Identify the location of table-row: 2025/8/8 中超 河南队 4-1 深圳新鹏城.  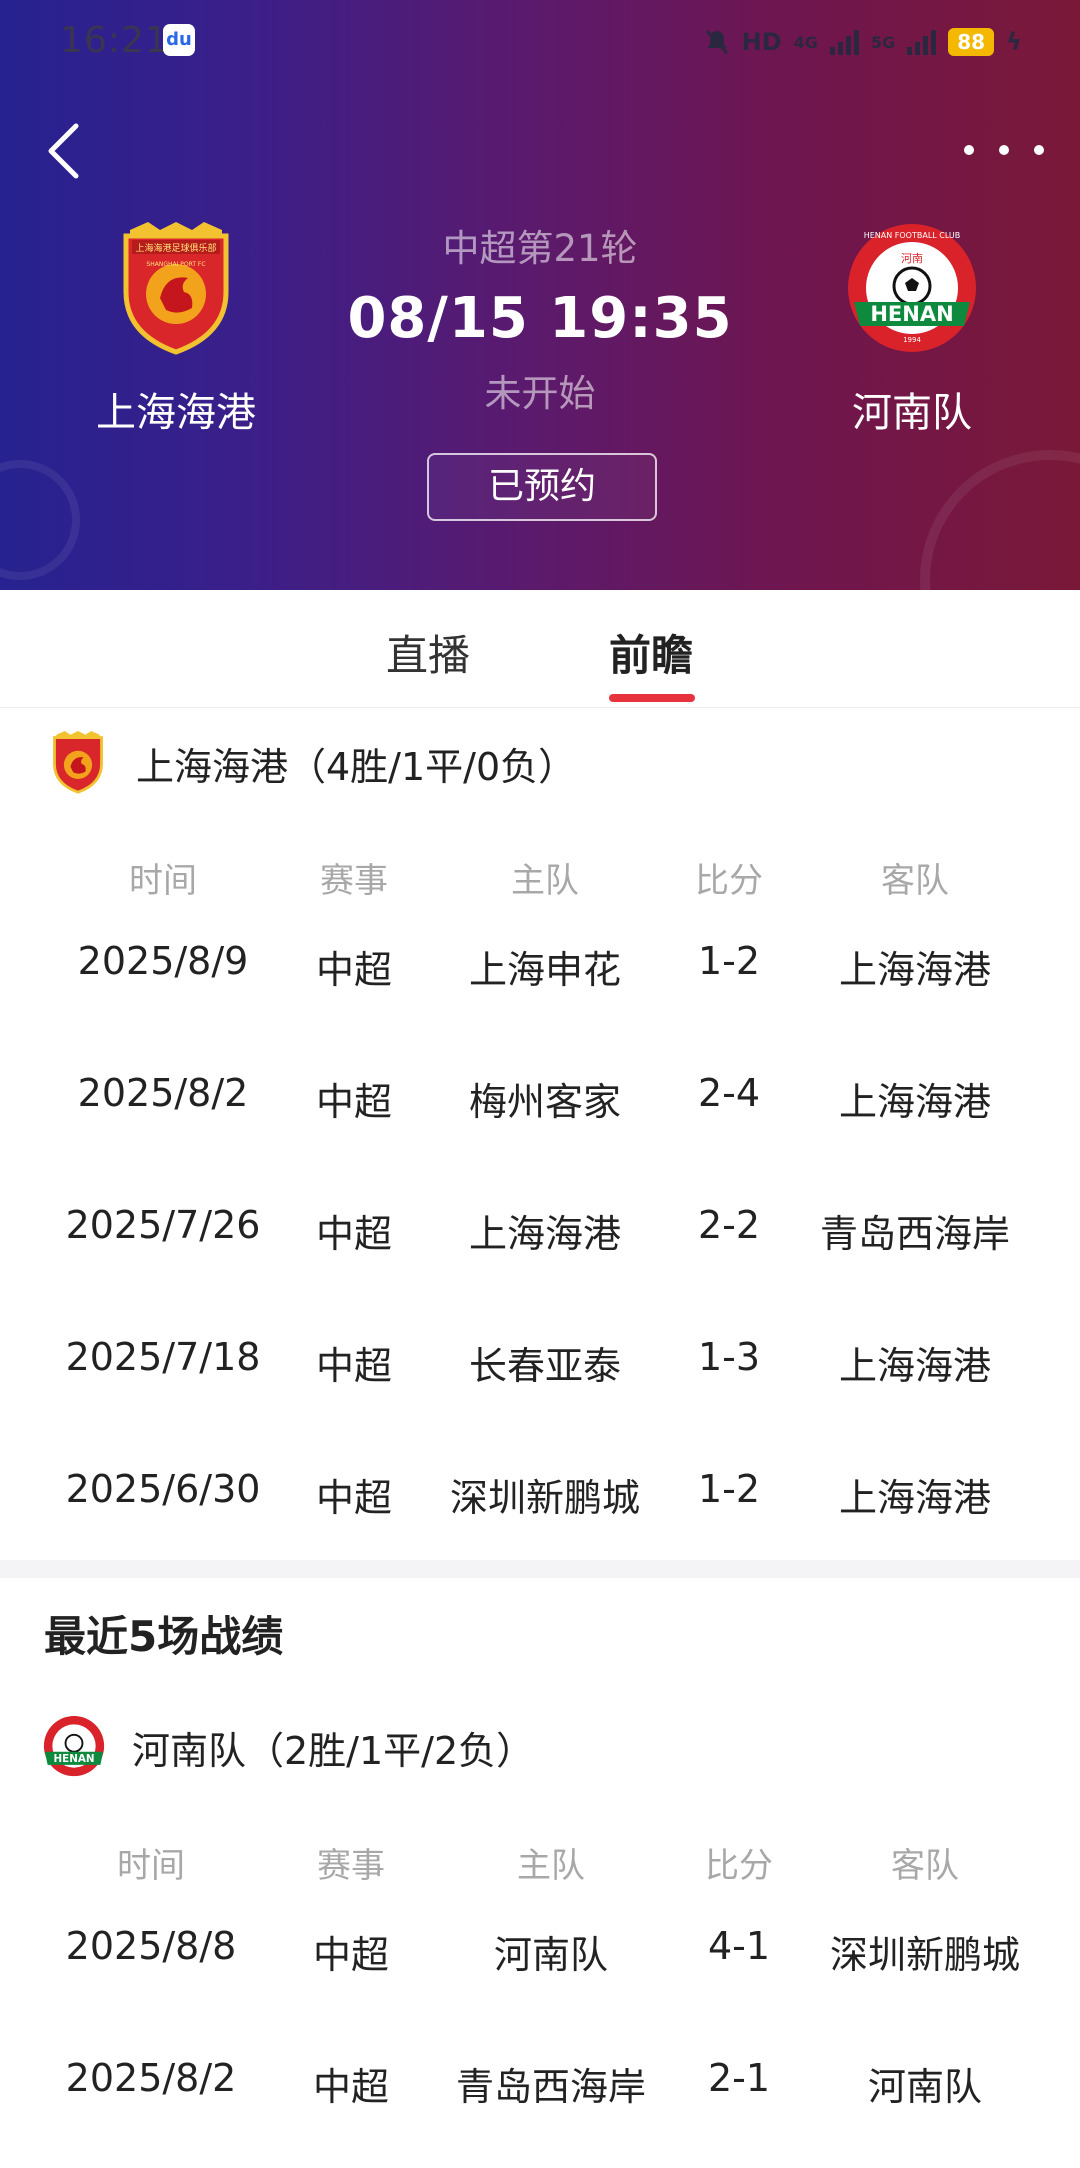
(540, 1962).